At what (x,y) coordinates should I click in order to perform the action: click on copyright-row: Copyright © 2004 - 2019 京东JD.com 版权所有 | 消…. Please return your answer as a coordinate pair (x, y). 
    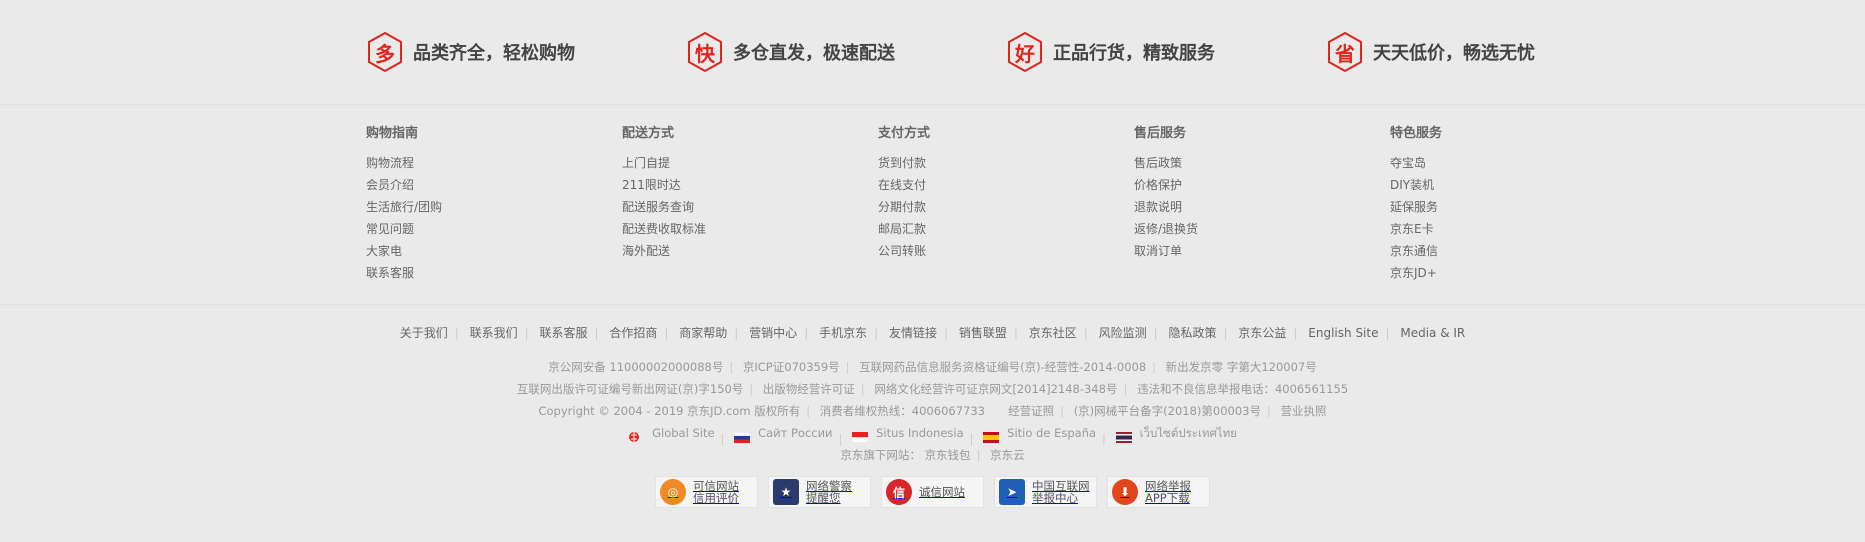
    Looking at the image, I should click on (932, 411).